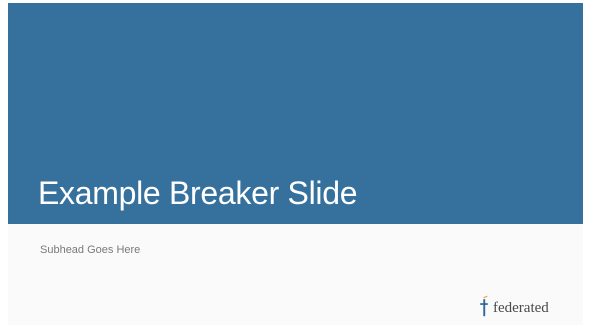 This screenshot has width=589, height=335. Describe the element at coordinates (484, 306) in the screenshot. I see `federated-logo-icon` at that location.